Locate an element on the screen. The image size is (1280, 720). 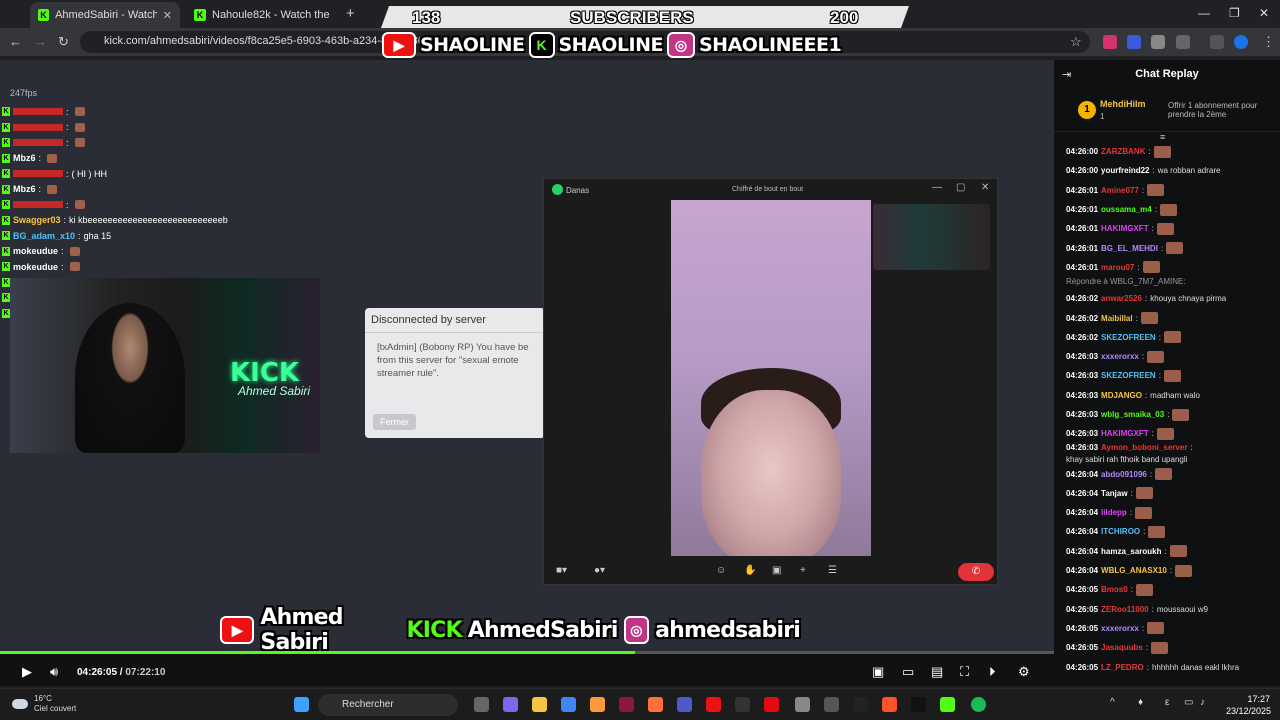
chat-message: 04:26:01 Amine077: is located at coordinates (1171, 190).